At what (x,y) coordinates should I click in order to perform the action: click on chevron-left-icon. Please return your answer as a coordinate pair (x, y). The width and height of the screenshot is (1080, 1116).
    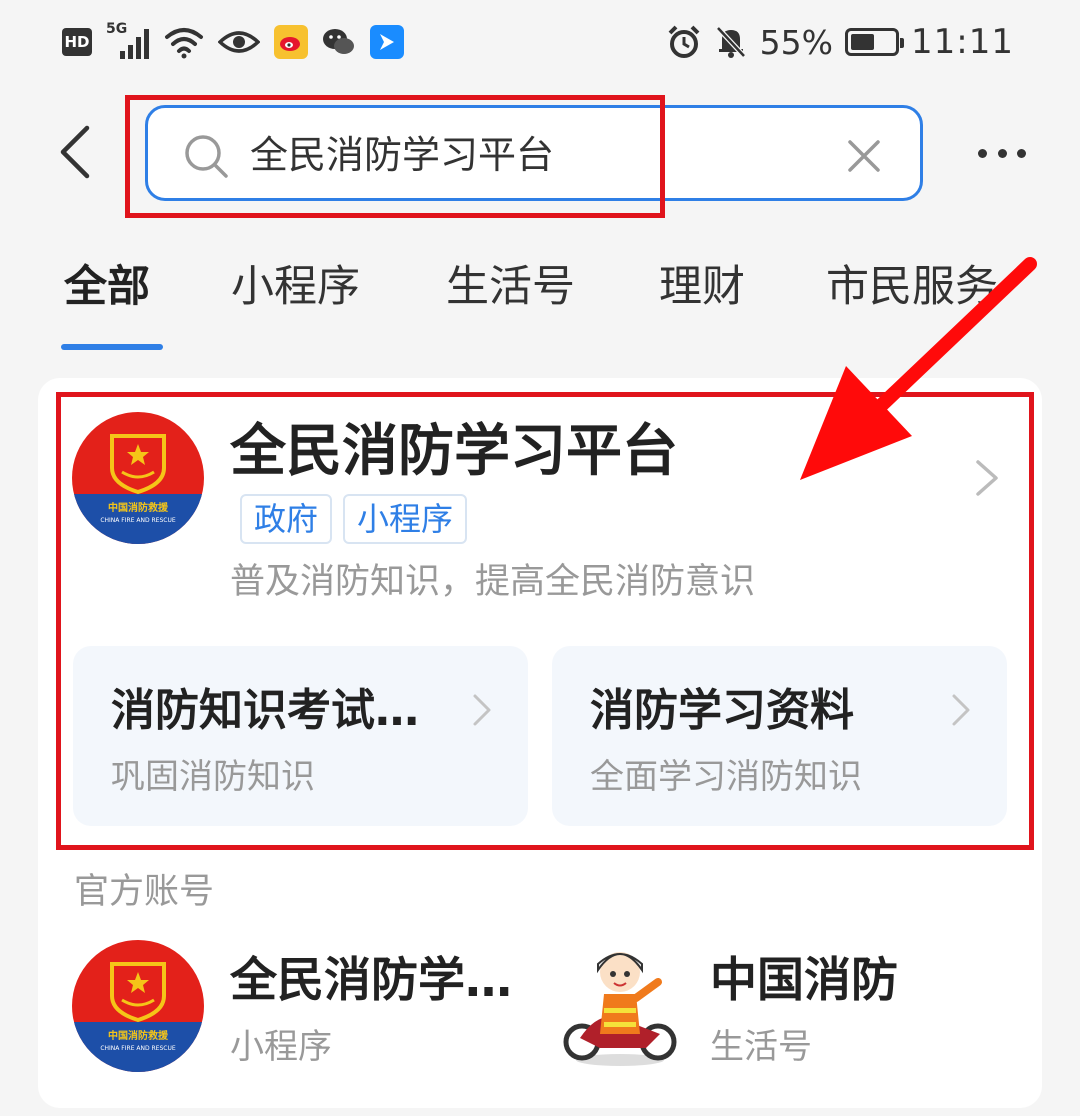
    Looking at the image, I should click on (75, 152).